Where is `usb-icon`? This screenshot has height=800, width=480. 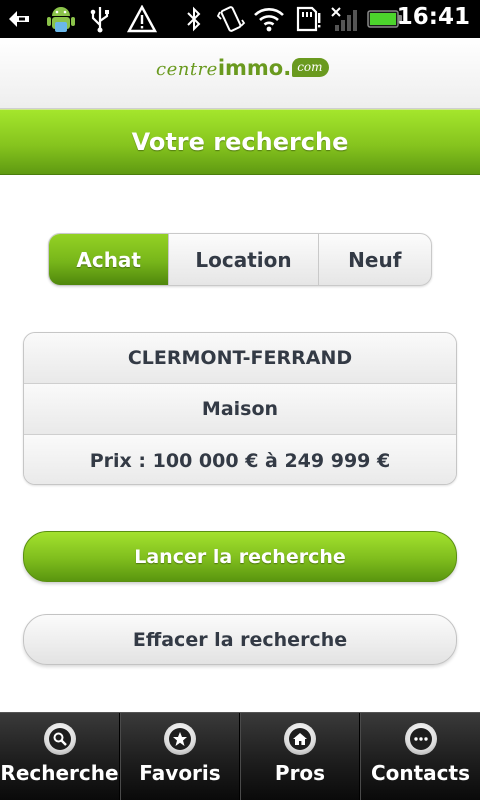
usb-icon is located at coordinates (100, 19).